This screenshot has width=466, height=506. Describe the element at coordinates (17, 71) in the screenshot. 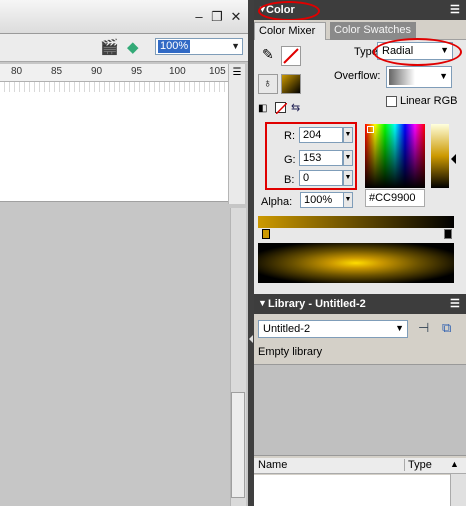

I see `tick-label: 80` at that location.